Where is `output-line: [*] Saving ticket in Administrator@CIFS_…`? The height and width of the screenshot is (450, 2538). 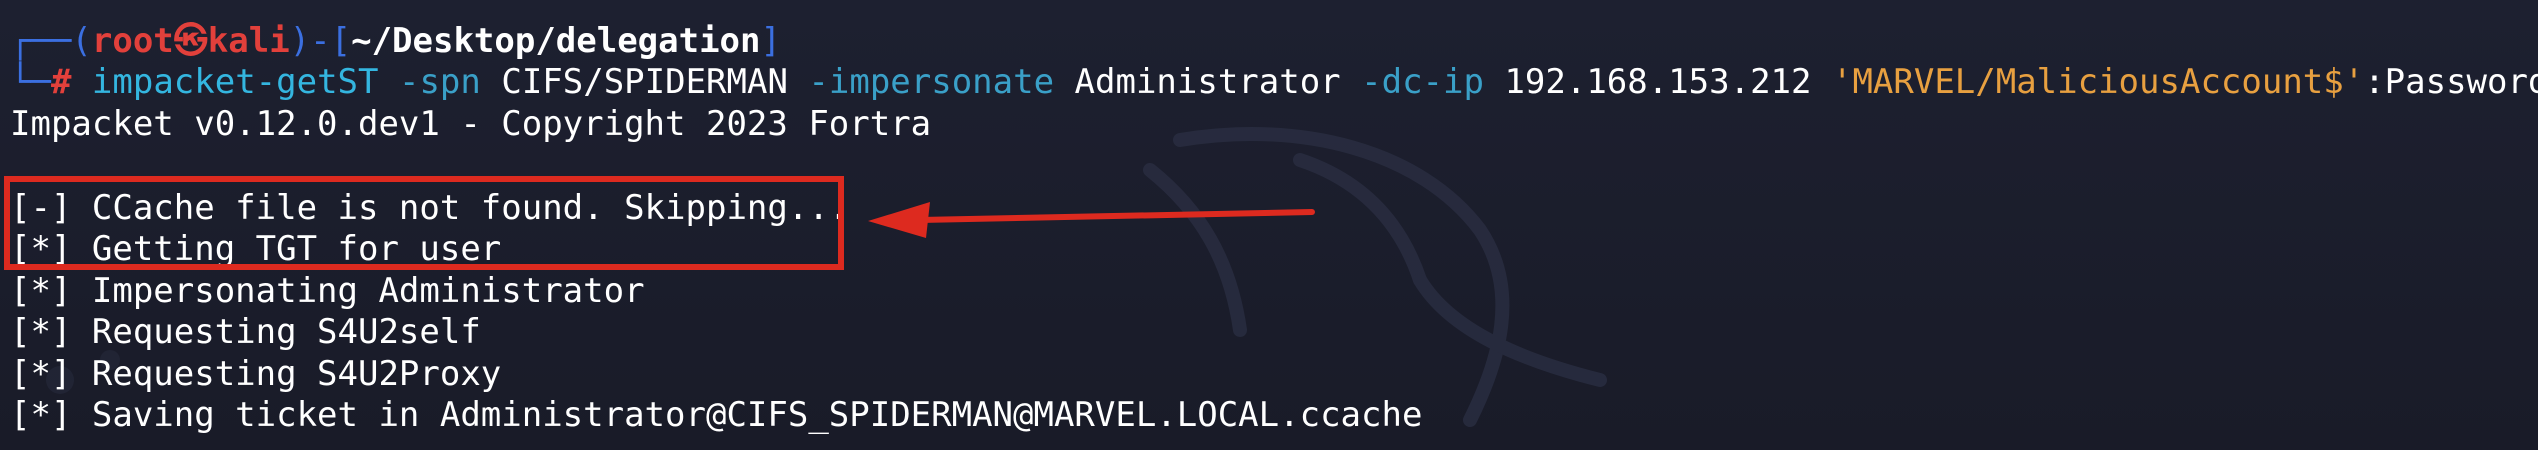 output-line: [*] Saving ticket in Administrator@CIFS_… is located at coordinates (716, 415).